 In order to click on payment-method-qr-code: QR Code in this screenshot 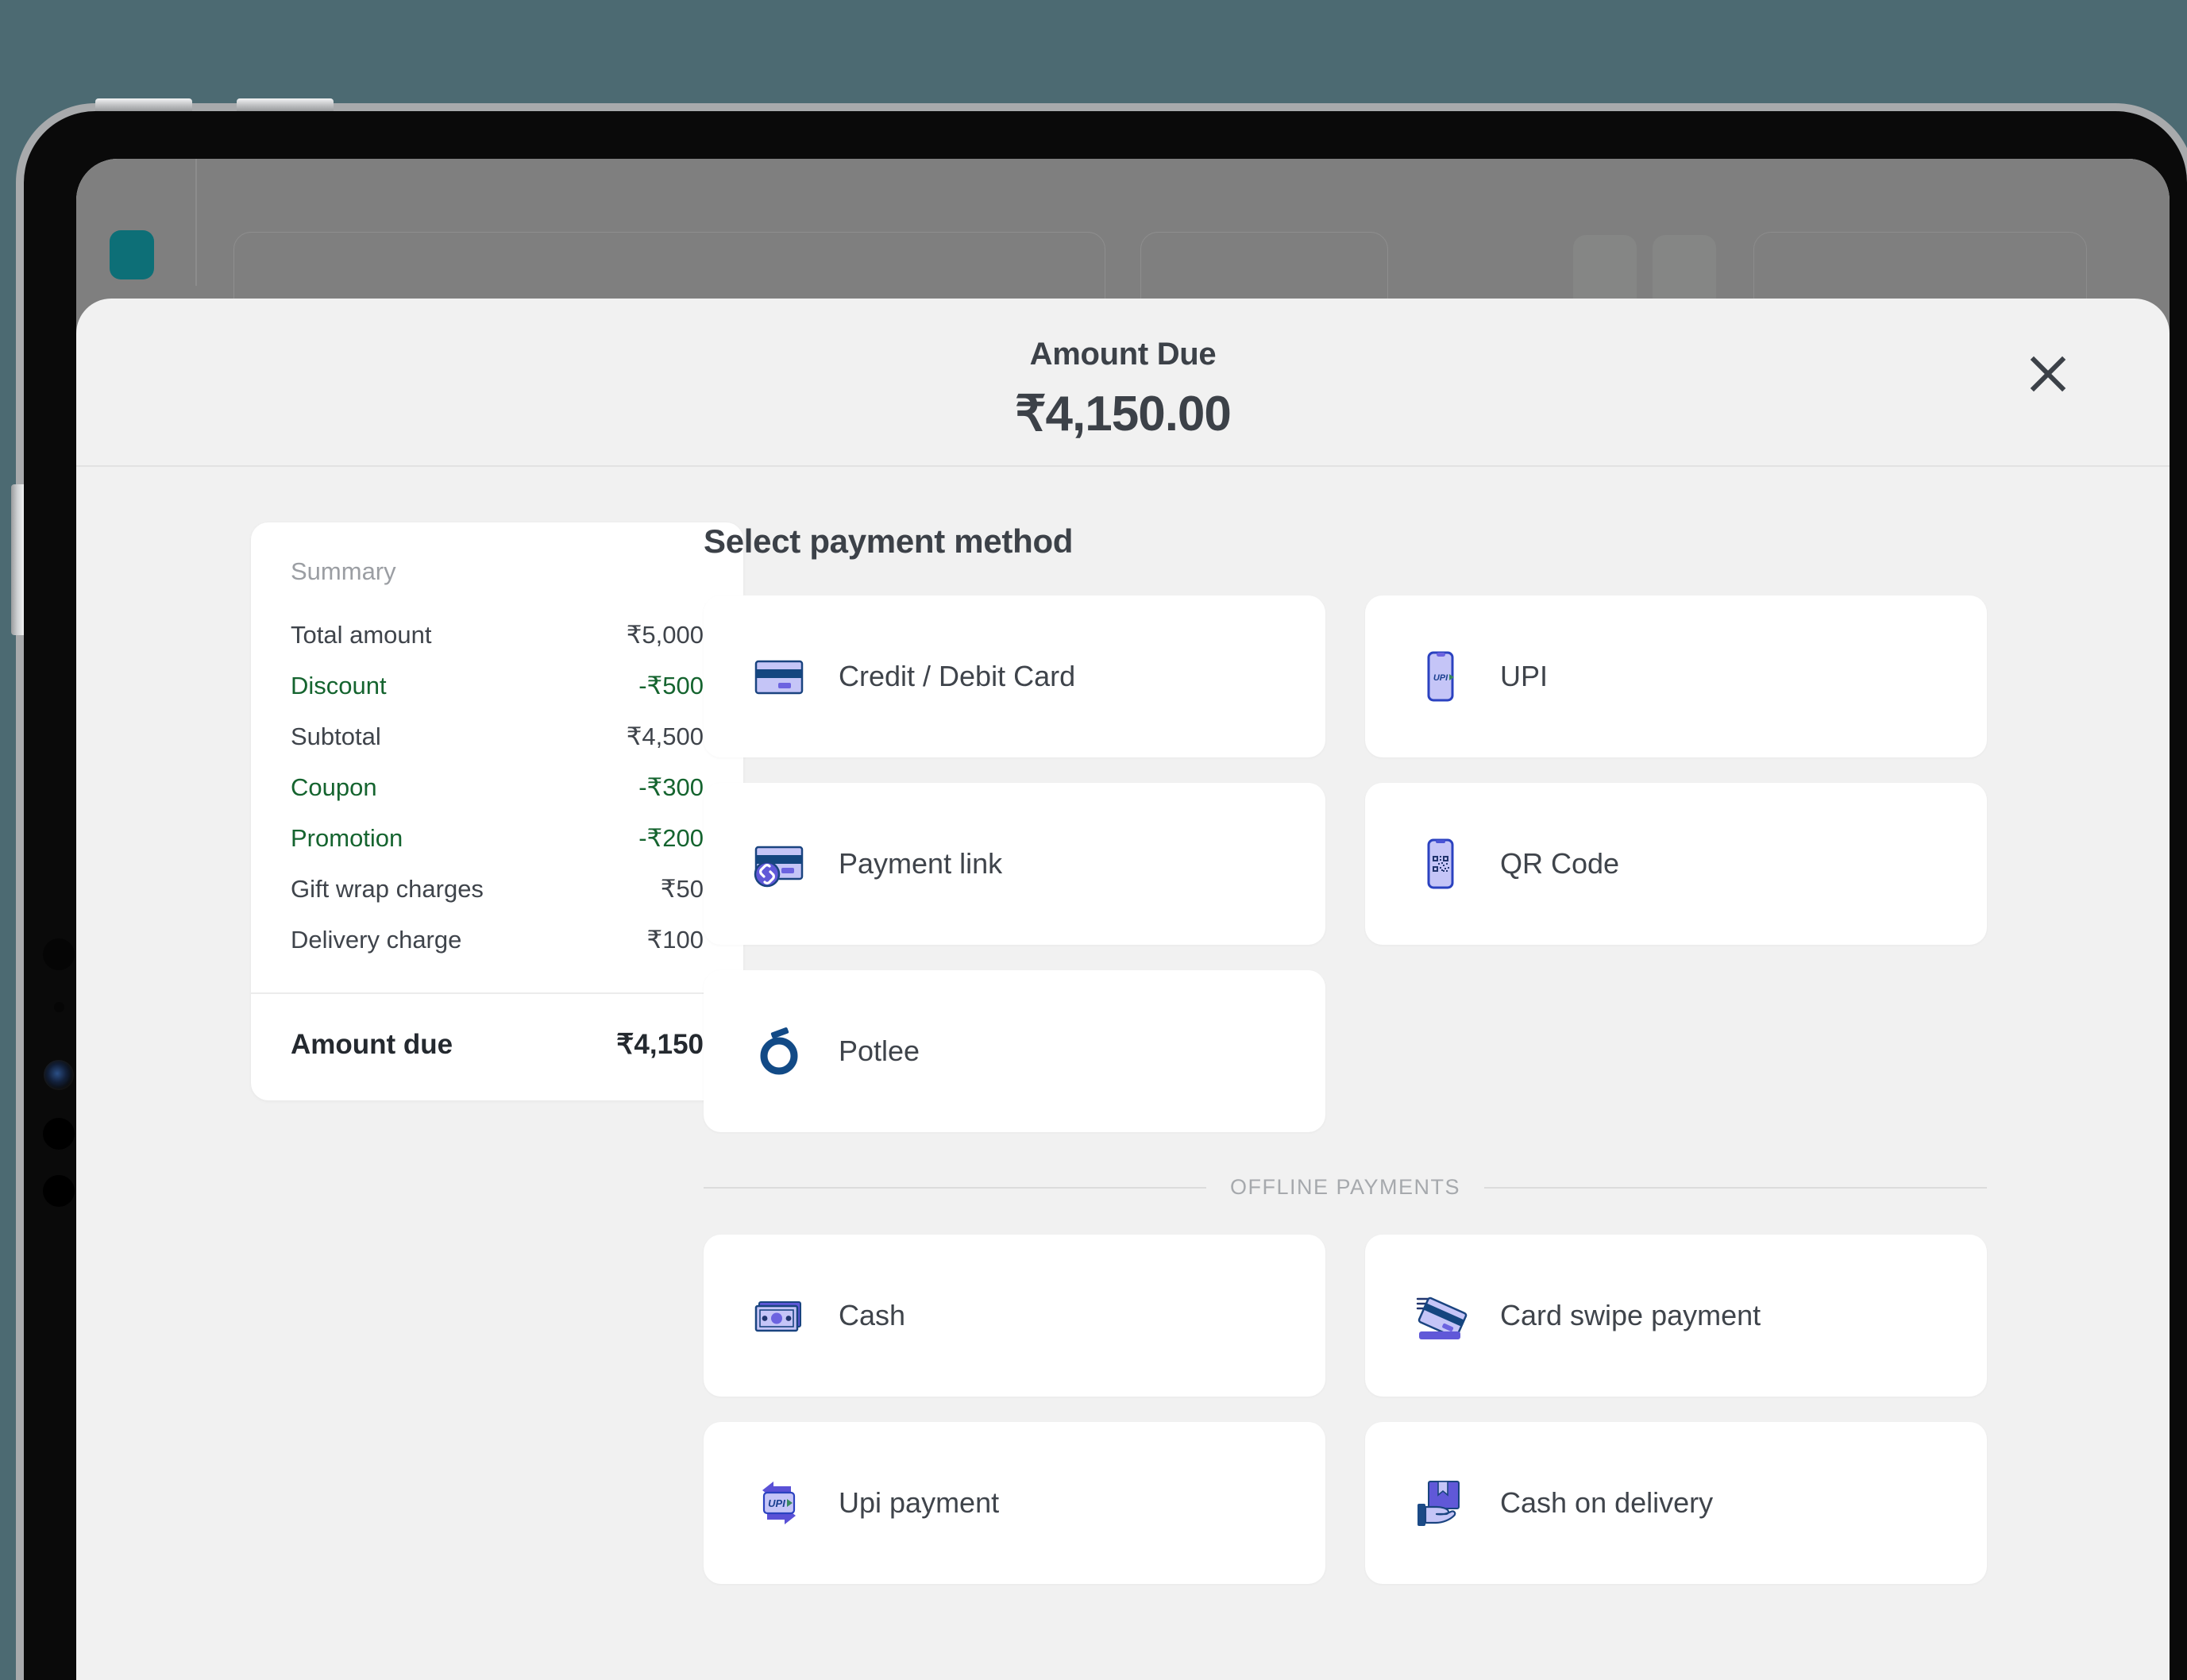, I will do `click(1676, 864)`.